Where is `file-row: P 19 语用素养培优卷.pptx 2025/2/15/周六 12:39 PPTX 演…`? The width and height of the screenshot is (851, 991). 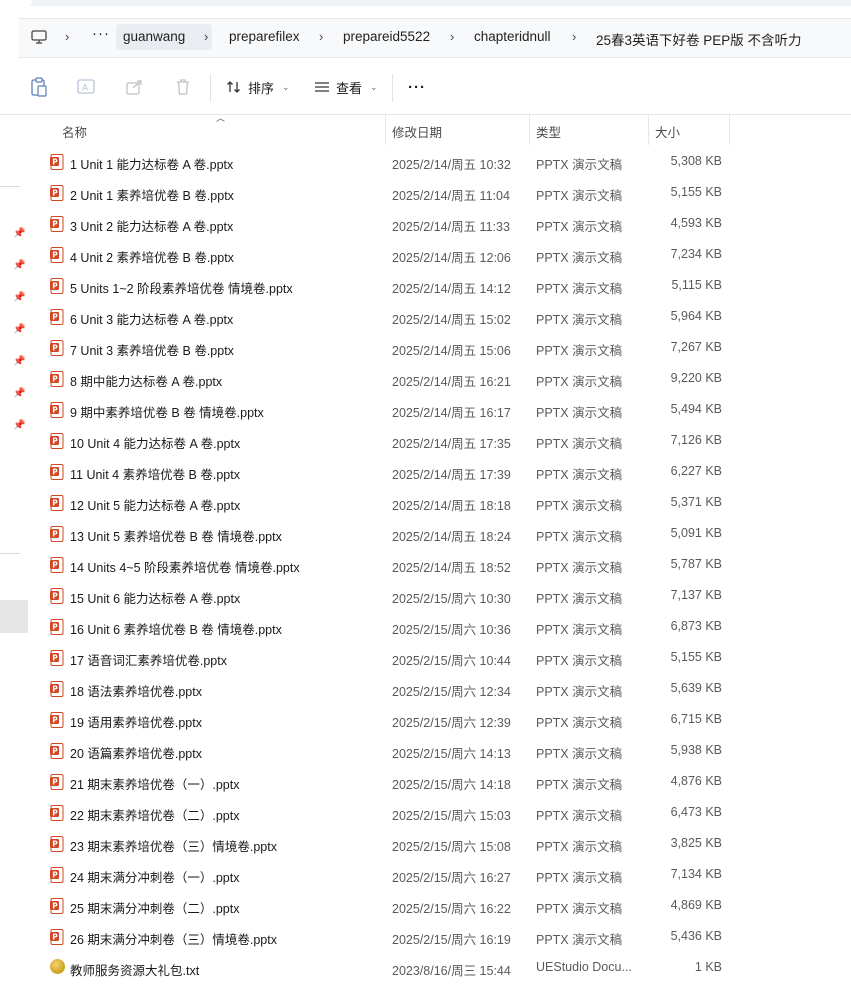
file-row: P 19 语用素养培优卷.pptx 2025/2/15/周六 12:39 PPTX 演… is located at coordinates (440, 719).